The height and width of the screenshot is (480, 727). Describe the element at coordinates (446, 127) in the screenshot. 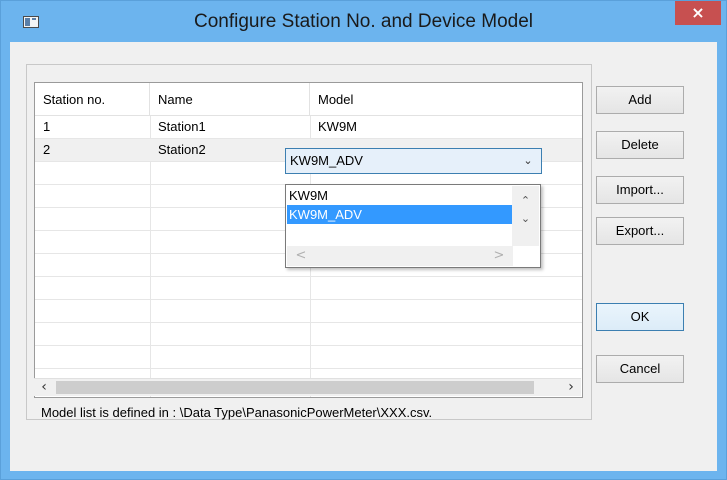

I see `cell-model: KW9M` at that location.